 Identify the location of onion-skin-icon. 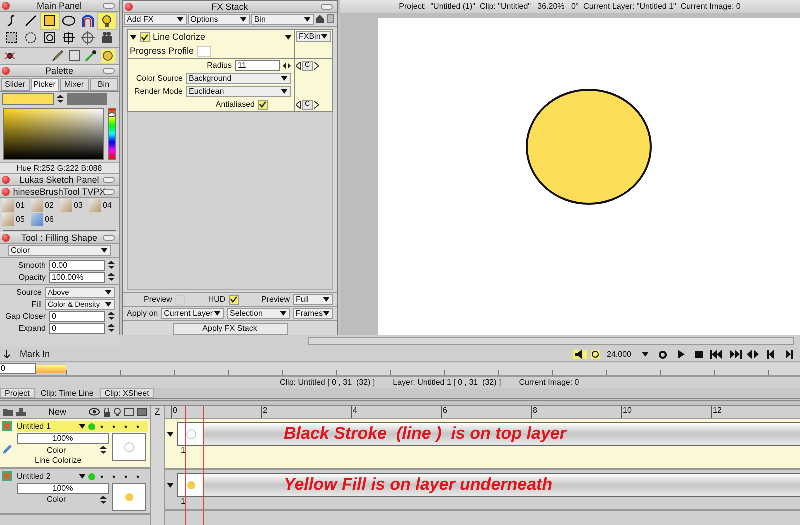
(663, 354).